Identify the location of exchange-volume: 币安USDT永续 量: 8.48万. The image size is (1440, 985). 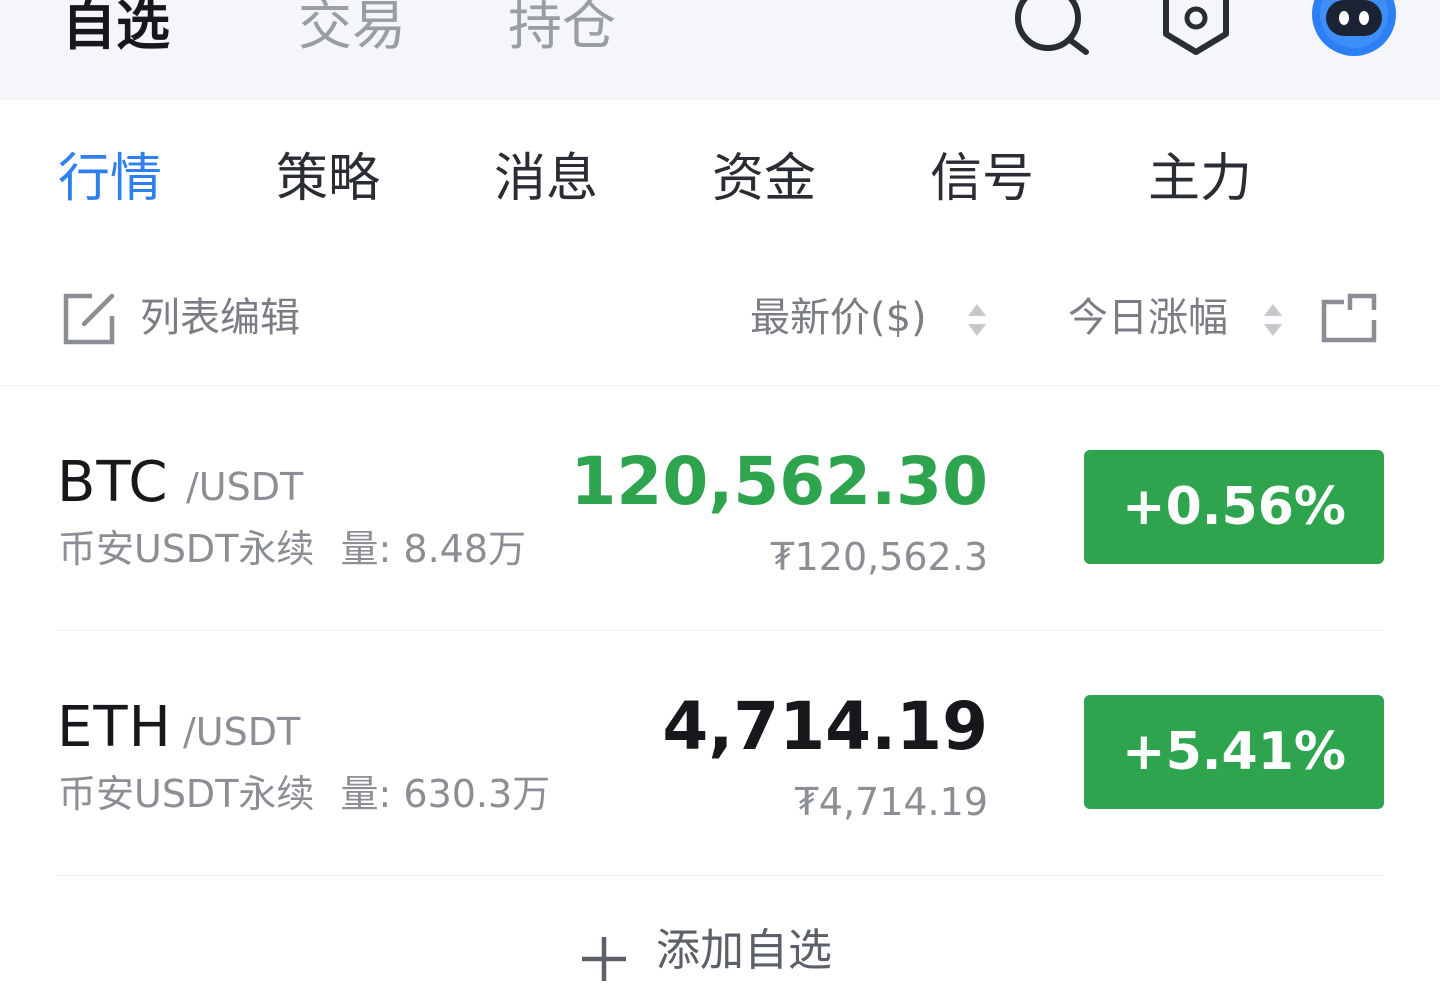
(292, 549).